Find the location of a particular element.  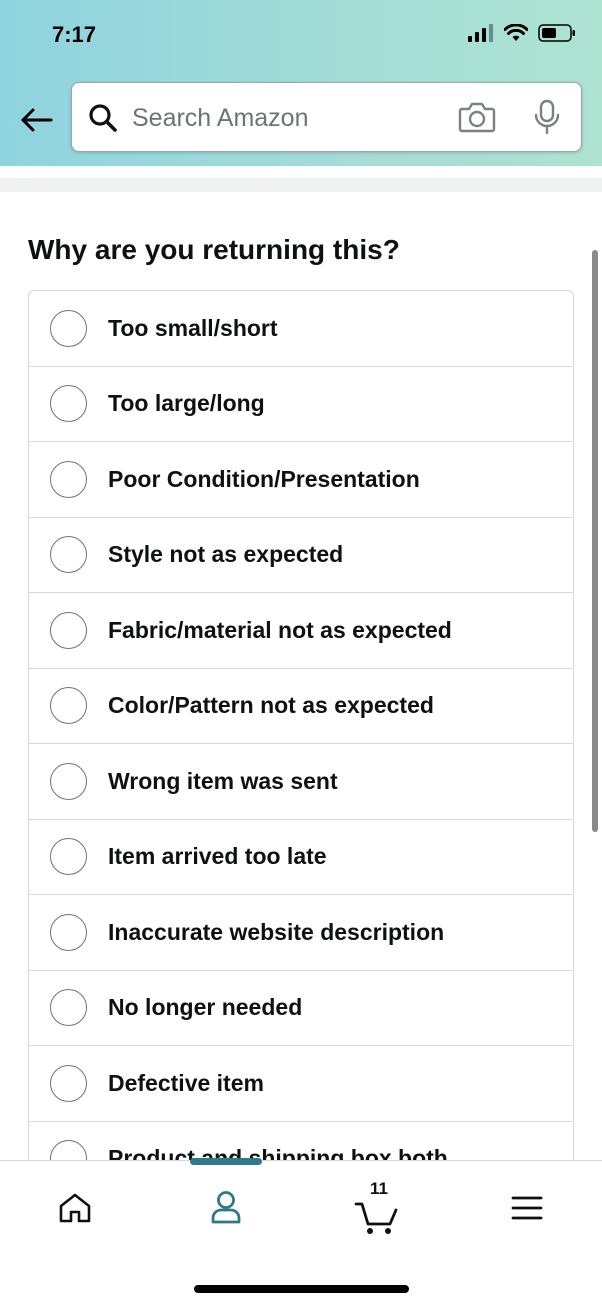

reason-option: Color/Pattern not as expected is located at coordinates (301, 706).